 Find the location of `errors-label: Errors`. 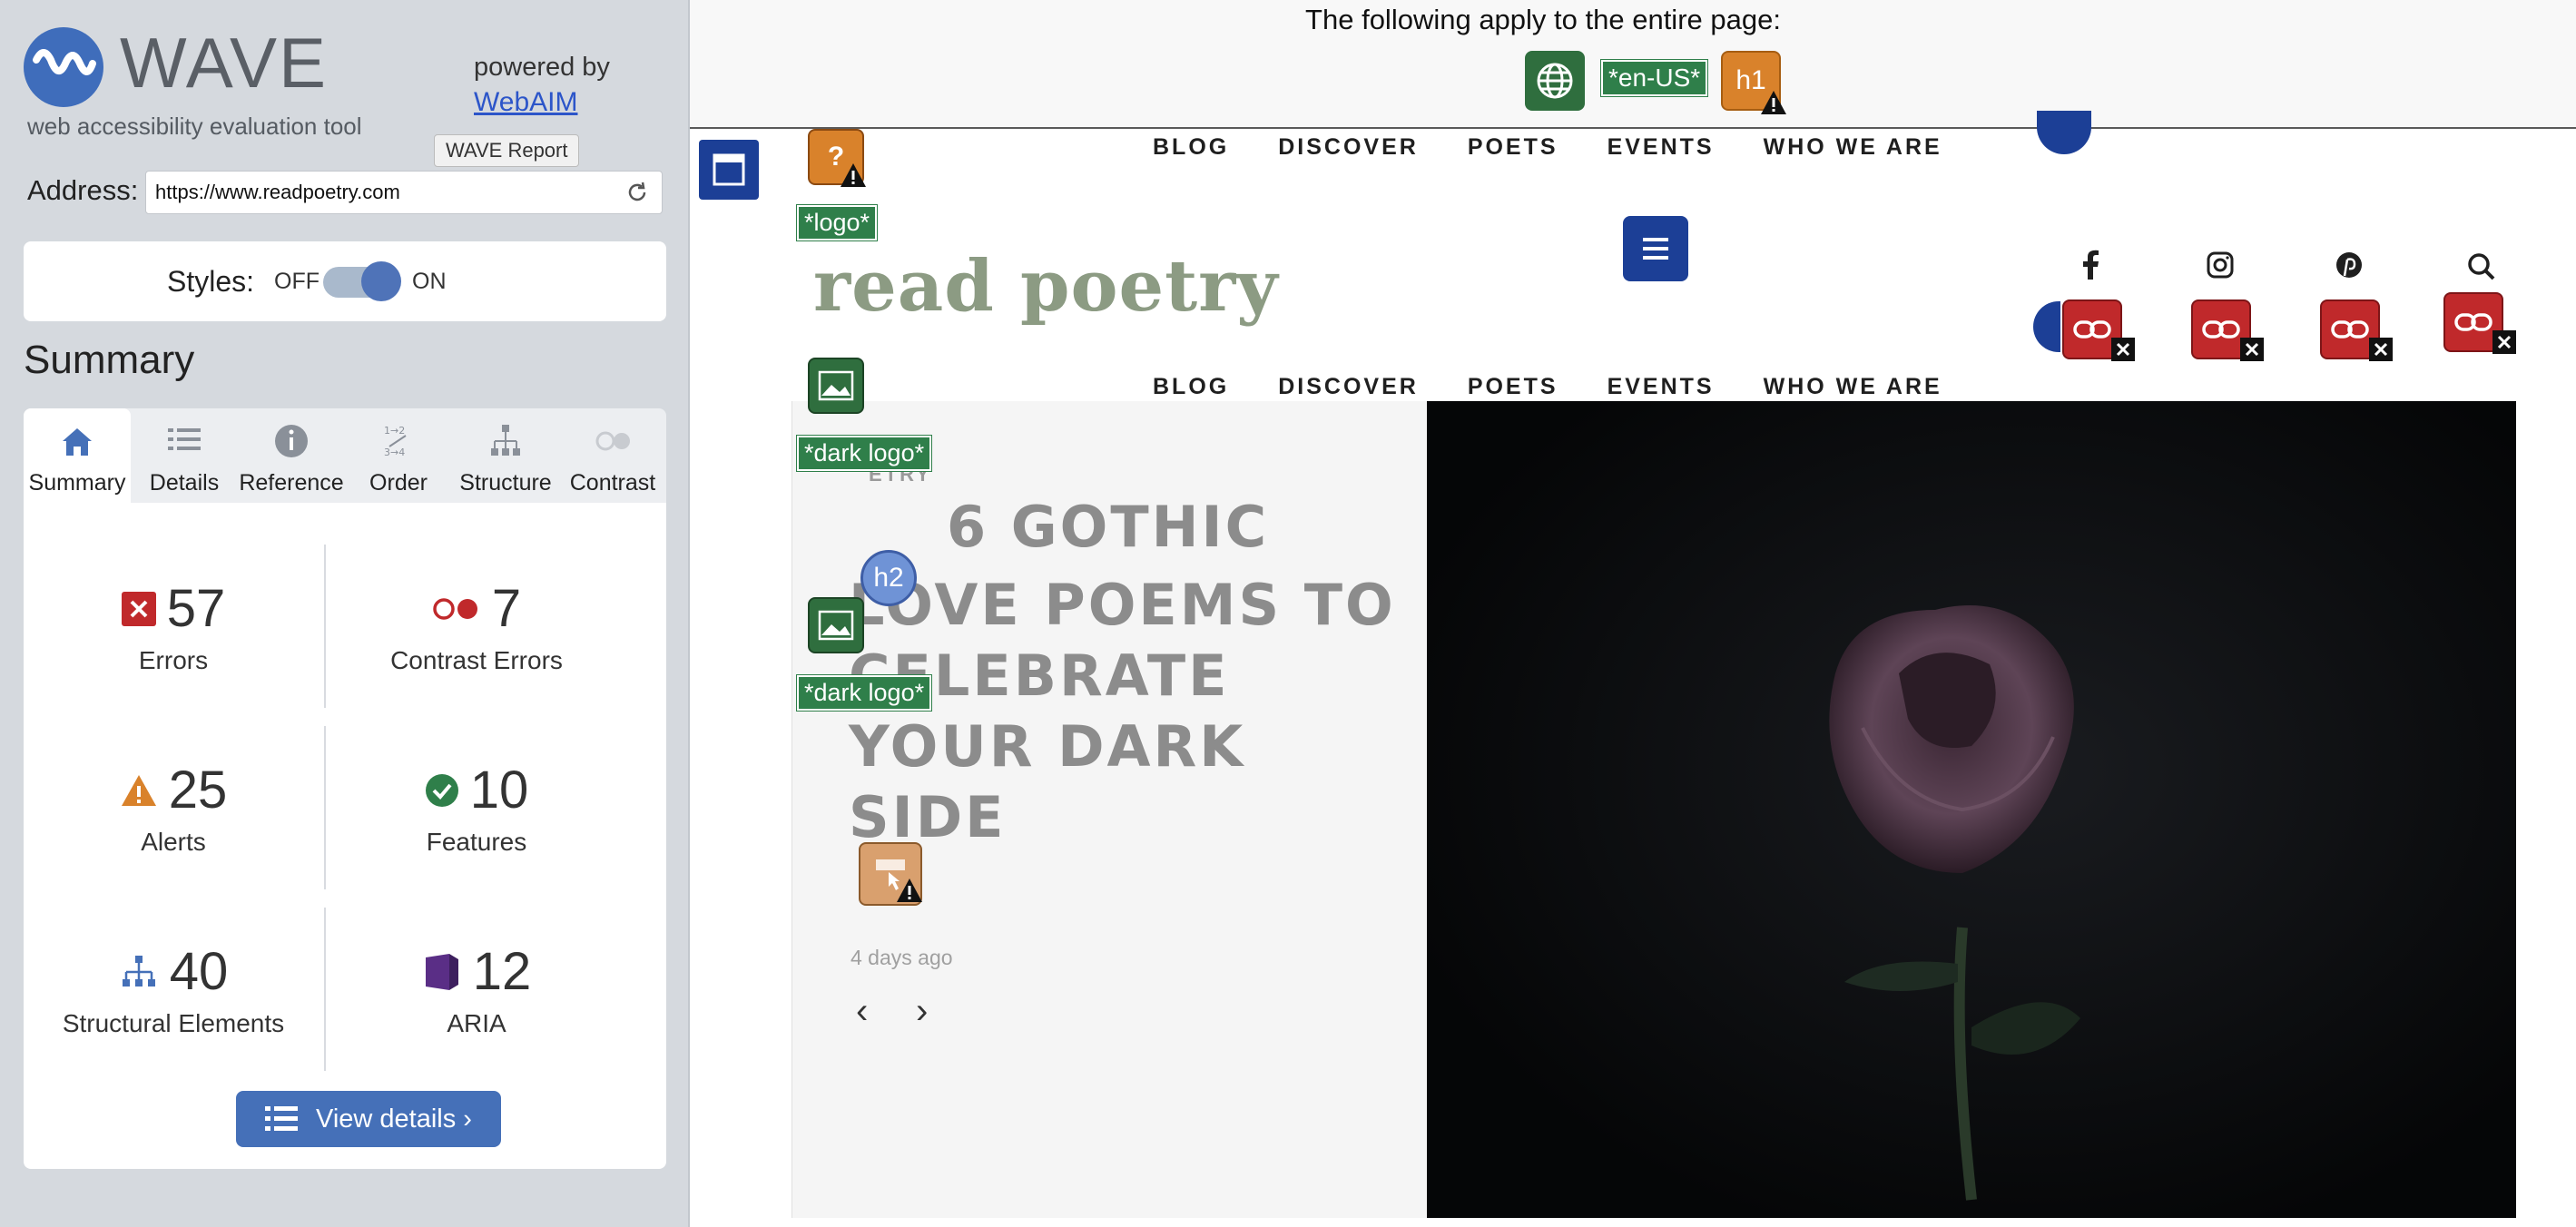

errors-label: Errors is located at coordinates (173, 660).